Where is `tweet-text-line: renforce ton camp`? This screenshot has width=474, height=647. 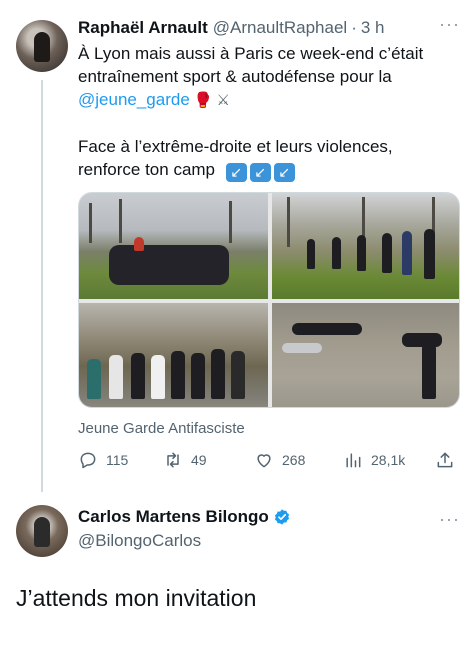
tweet-text-line: renforce ton camp is located at coordinates (147, 169).